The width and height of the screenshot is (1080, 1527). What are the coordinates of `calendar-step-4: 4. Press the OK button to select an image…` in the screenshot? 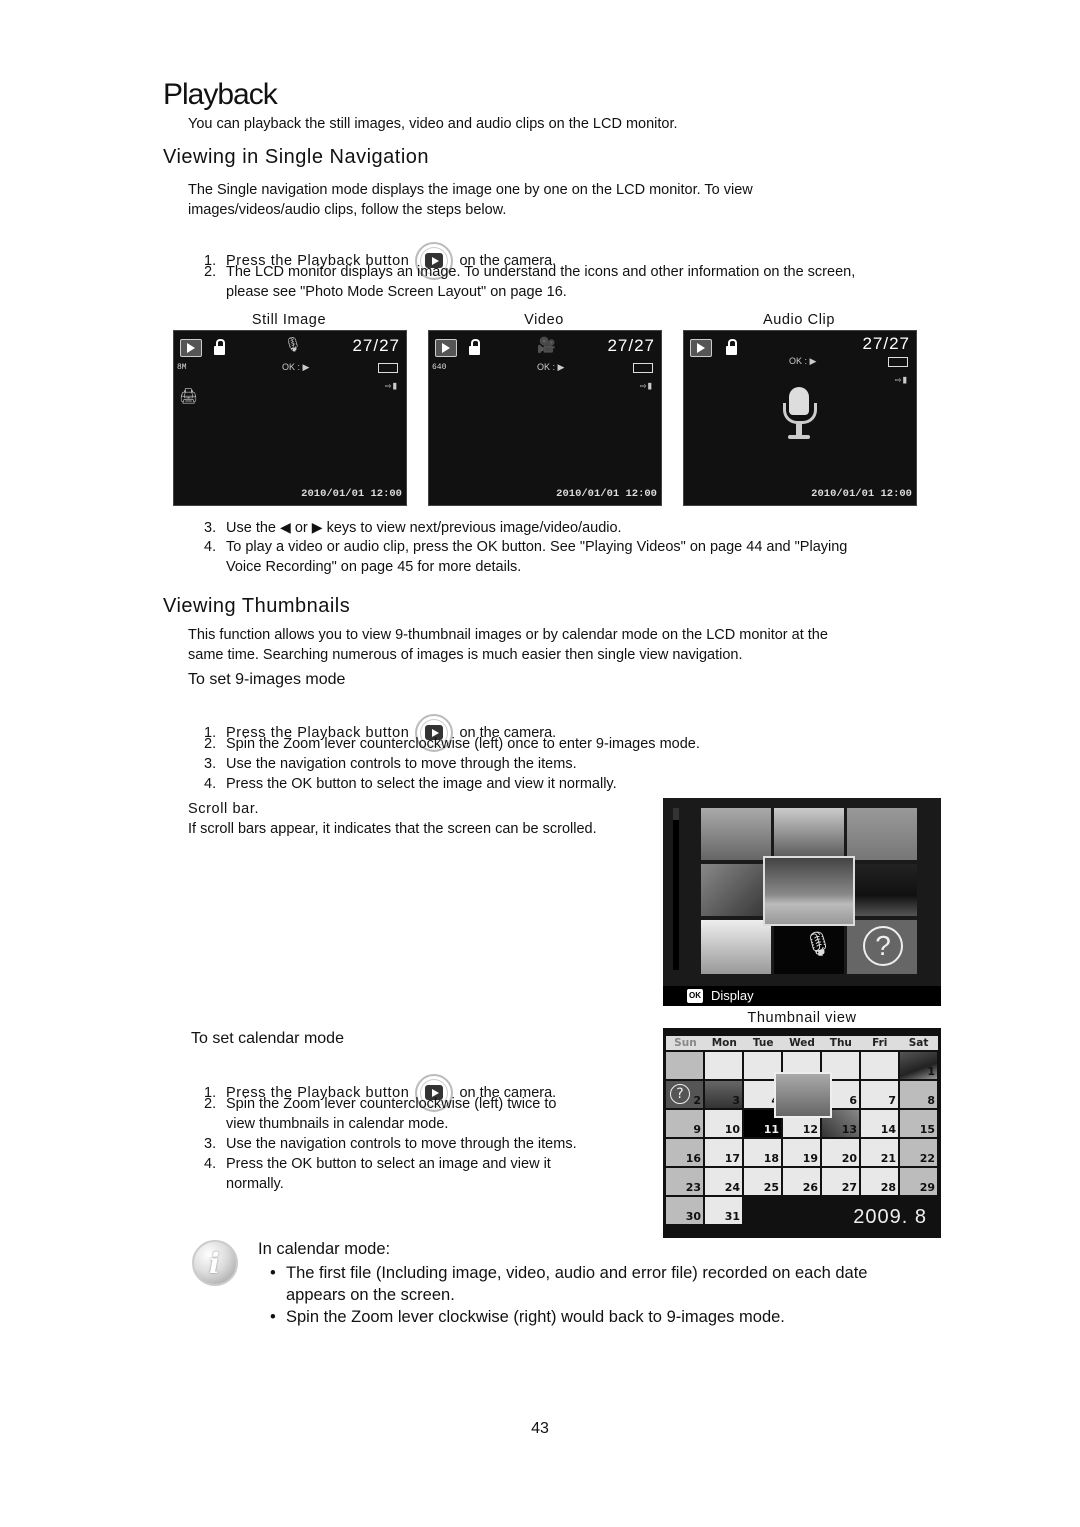 It's located at (377, 1174).